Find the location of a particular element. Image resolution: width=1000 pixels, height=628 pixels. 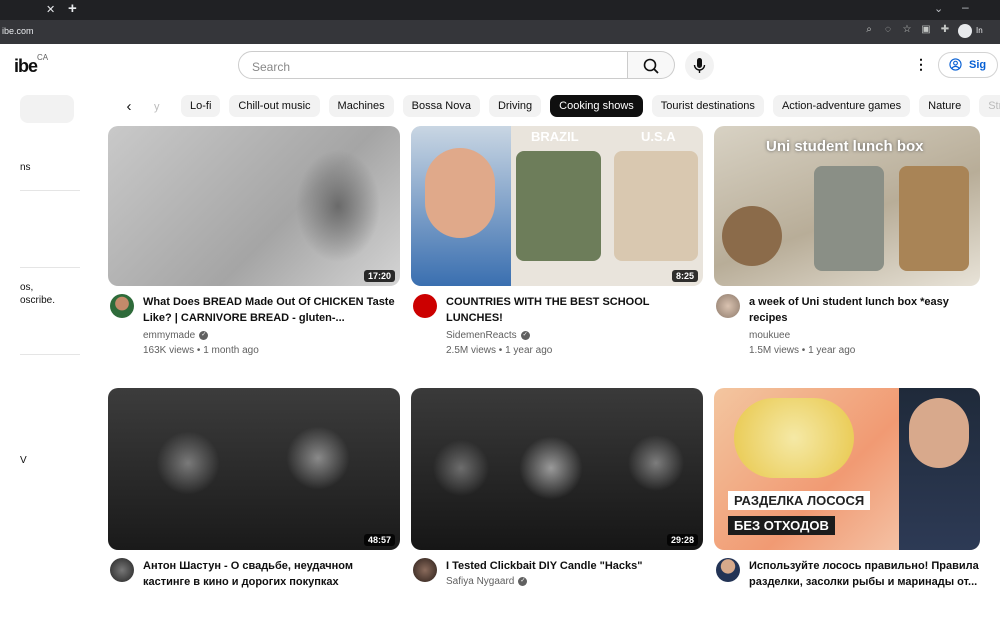

url-text: ibe.com is located at coordinates (18, 31).